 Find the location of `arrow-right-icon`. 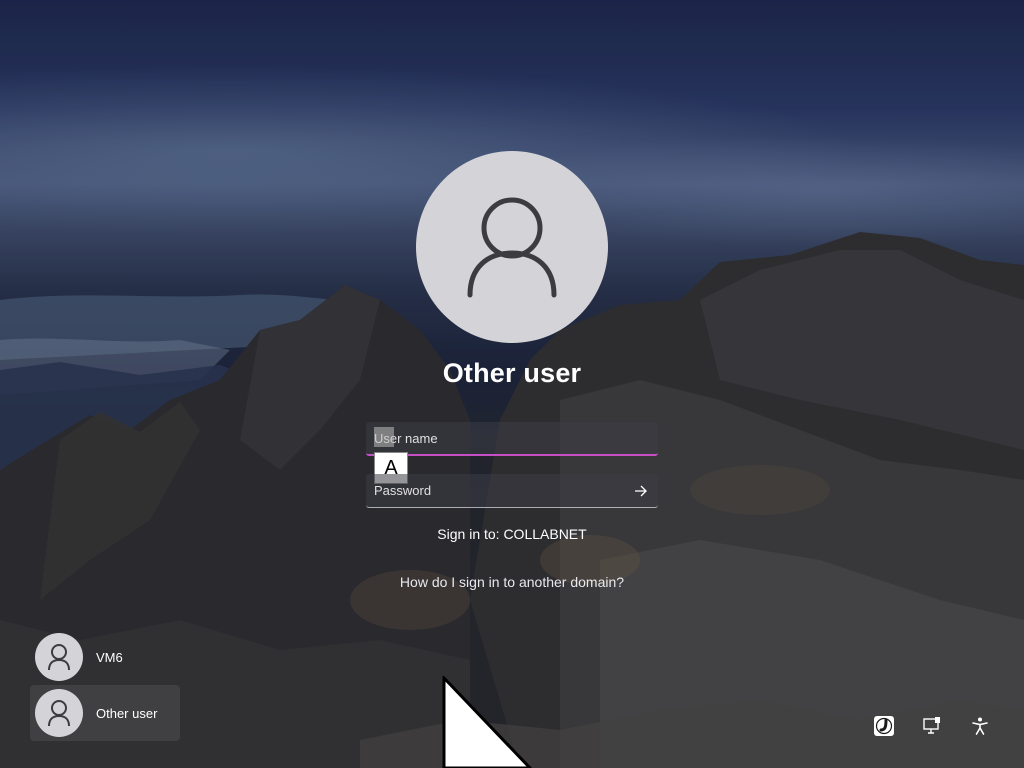

arrow-right-icon is located at coordinates (641, 490).